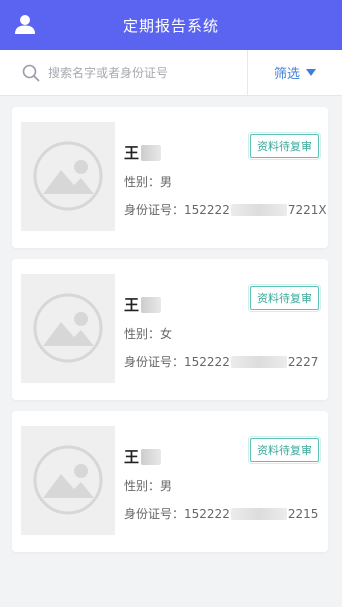 Image resolution: width=342 pixels, height=607 pixels. What do you see at coordinates (143, 72) in the screenshot?
I see `search-input` at bounding box center [143, 72].